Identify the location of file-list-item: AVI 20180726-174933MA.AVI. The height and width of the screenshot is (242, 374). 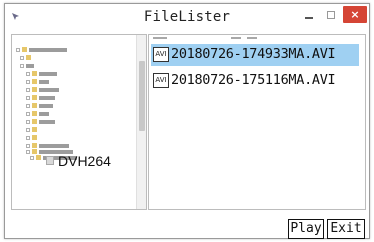
(255, 55).